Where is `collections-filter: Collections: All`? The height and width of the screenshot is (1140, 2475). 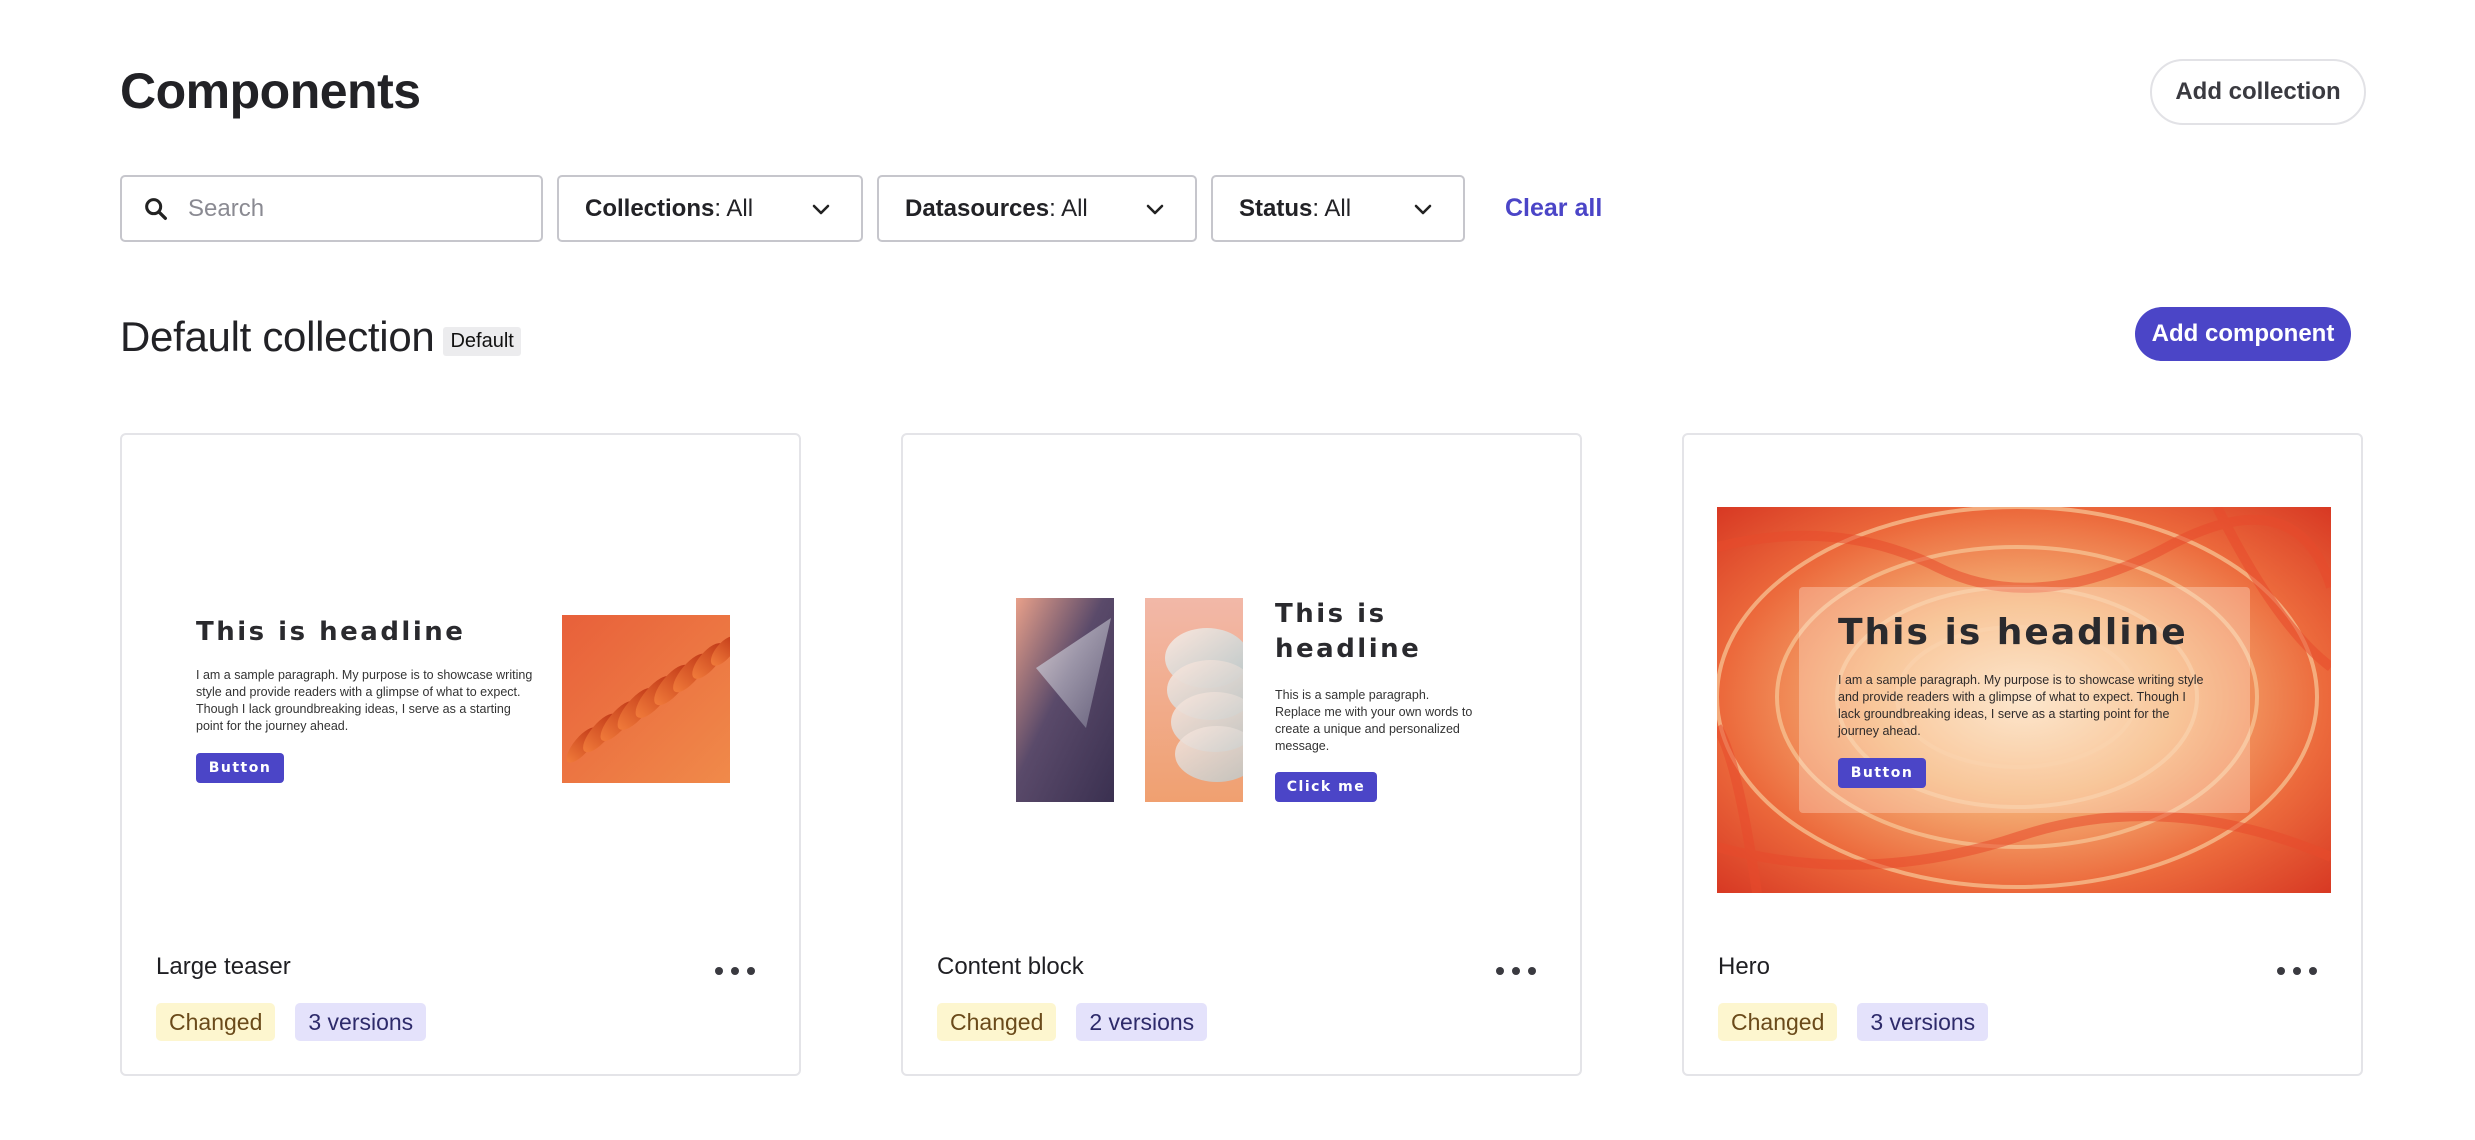
collections-filter: Collections: All is located at coordinates (710, 208).